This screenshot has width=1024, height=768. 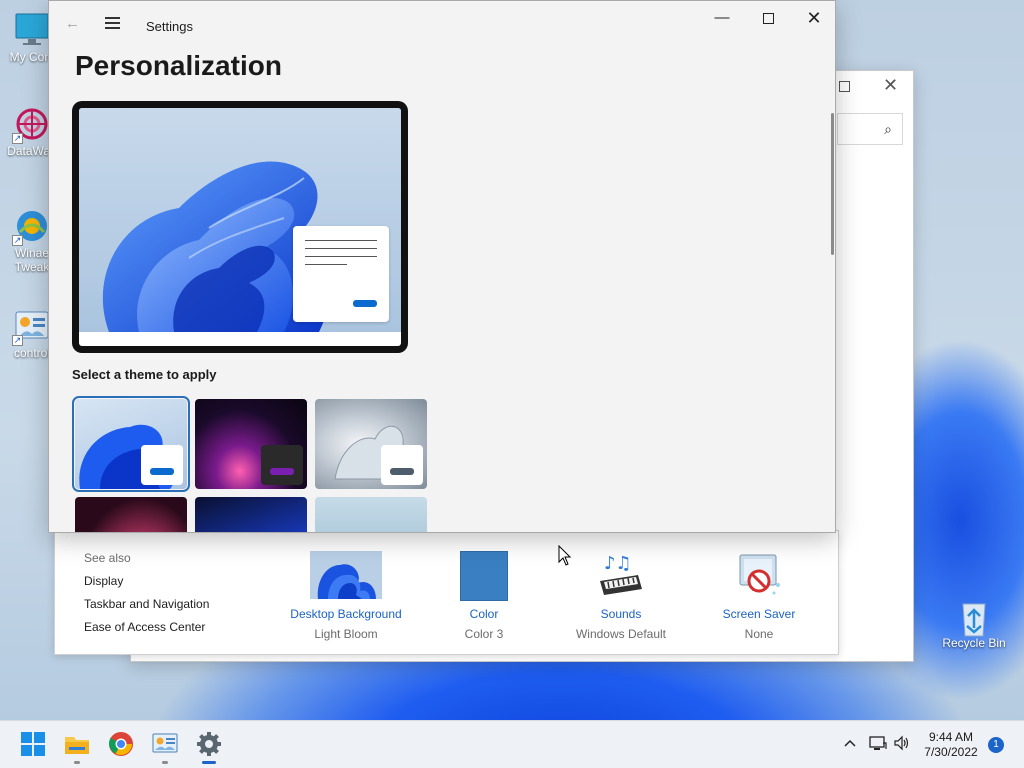 What do you see at coordinates (759, 614) in the screenshot?
I see `screen-saver-label: Screen Saver` at bounding box center [759, 614].